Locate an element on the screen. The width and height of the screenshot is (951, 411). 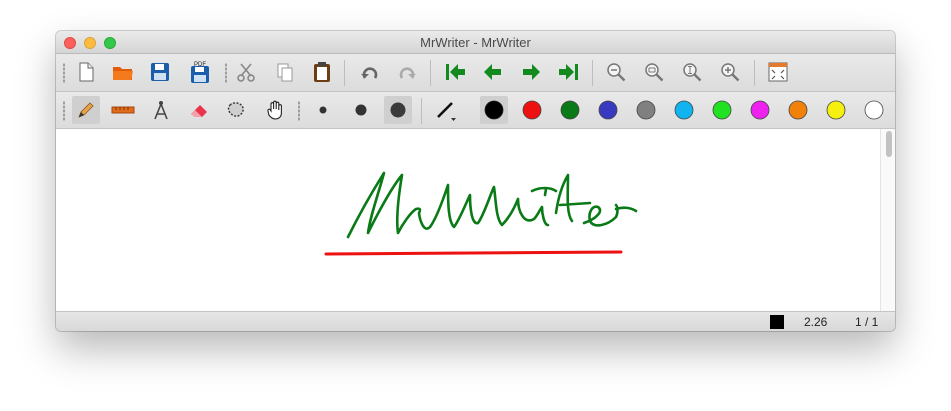
previous-page-icon is located at coordinates (492, 72).